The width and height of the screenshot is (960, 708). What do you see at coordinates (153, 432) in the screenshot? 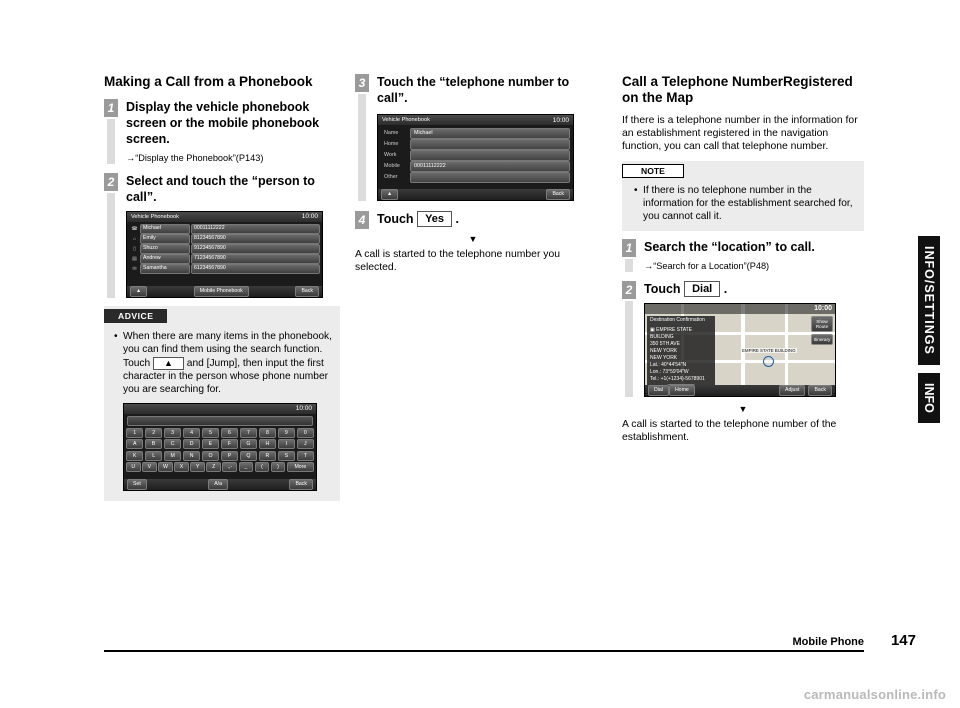
I see `key-2: 2` at bounding box center [153, 432].